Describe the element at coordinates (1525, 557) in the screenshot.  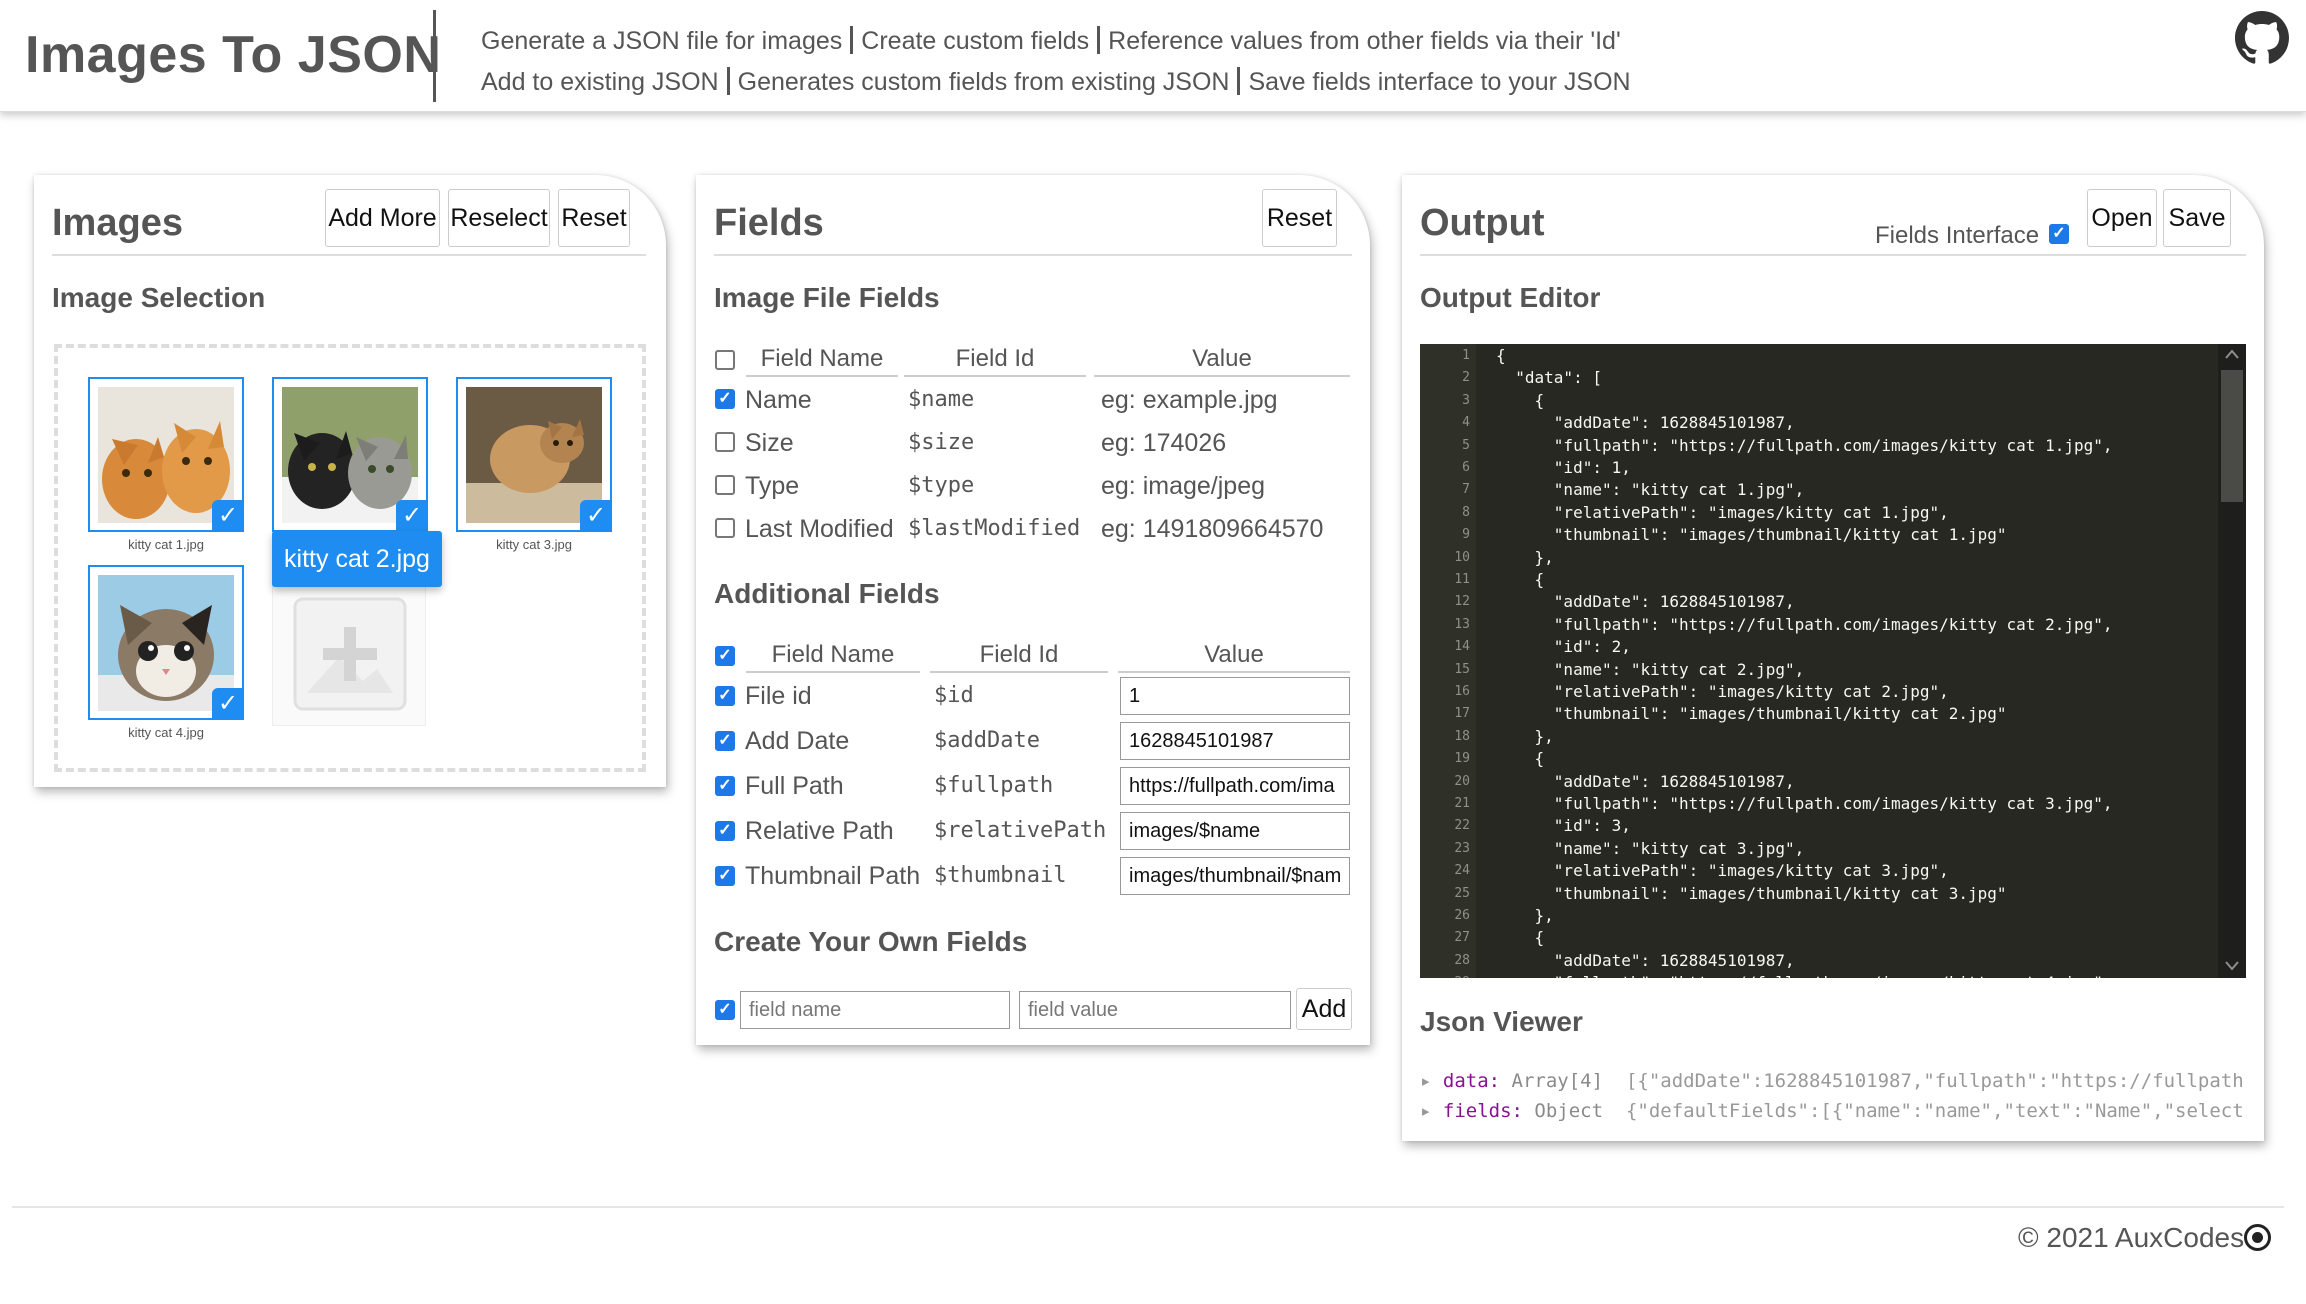
I see `code-line: },` at that location.